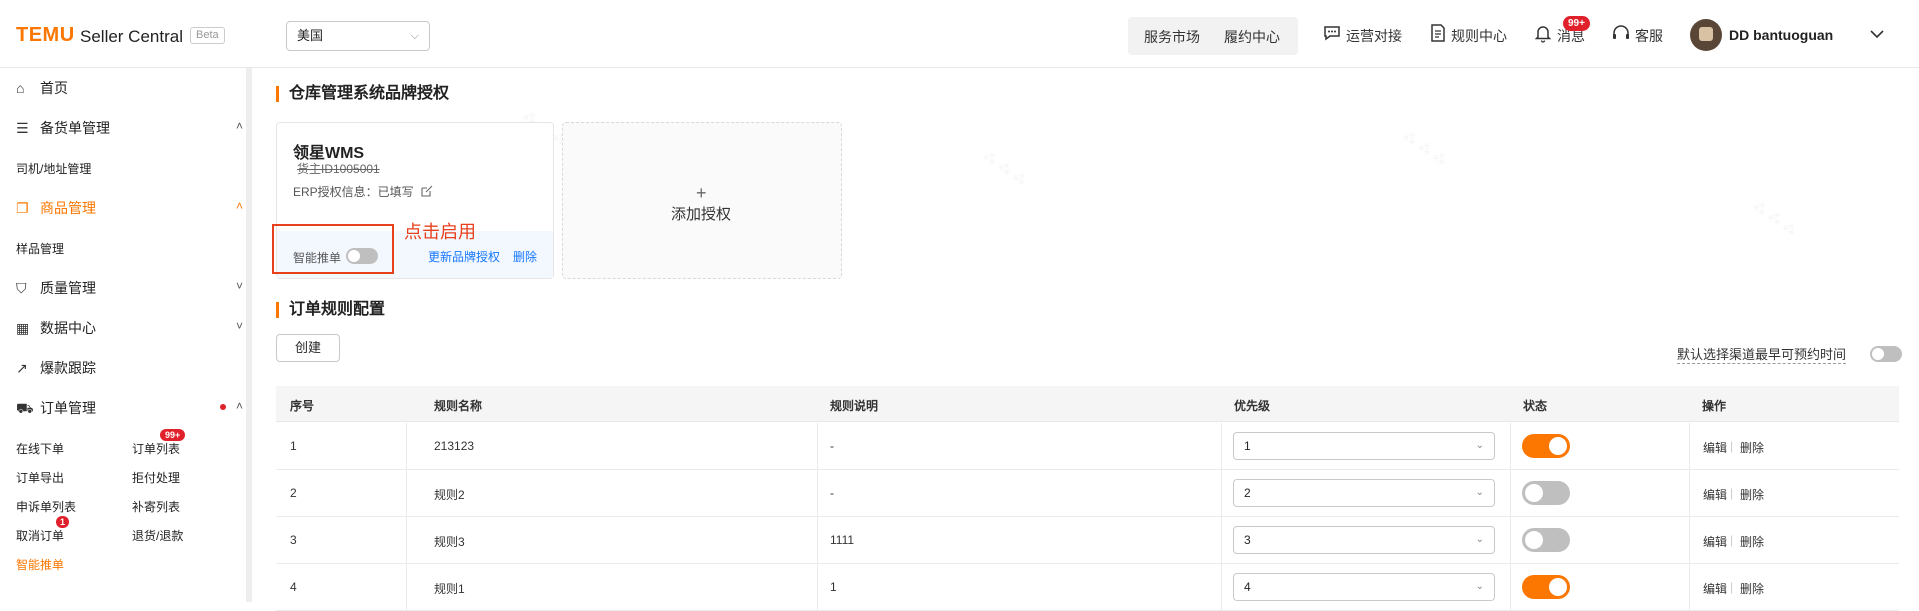  What do you see at coordinates (1364, 540) in the screenshot?
I see `priority-select: 3 ⌄` at bounding box center [1364, 540].